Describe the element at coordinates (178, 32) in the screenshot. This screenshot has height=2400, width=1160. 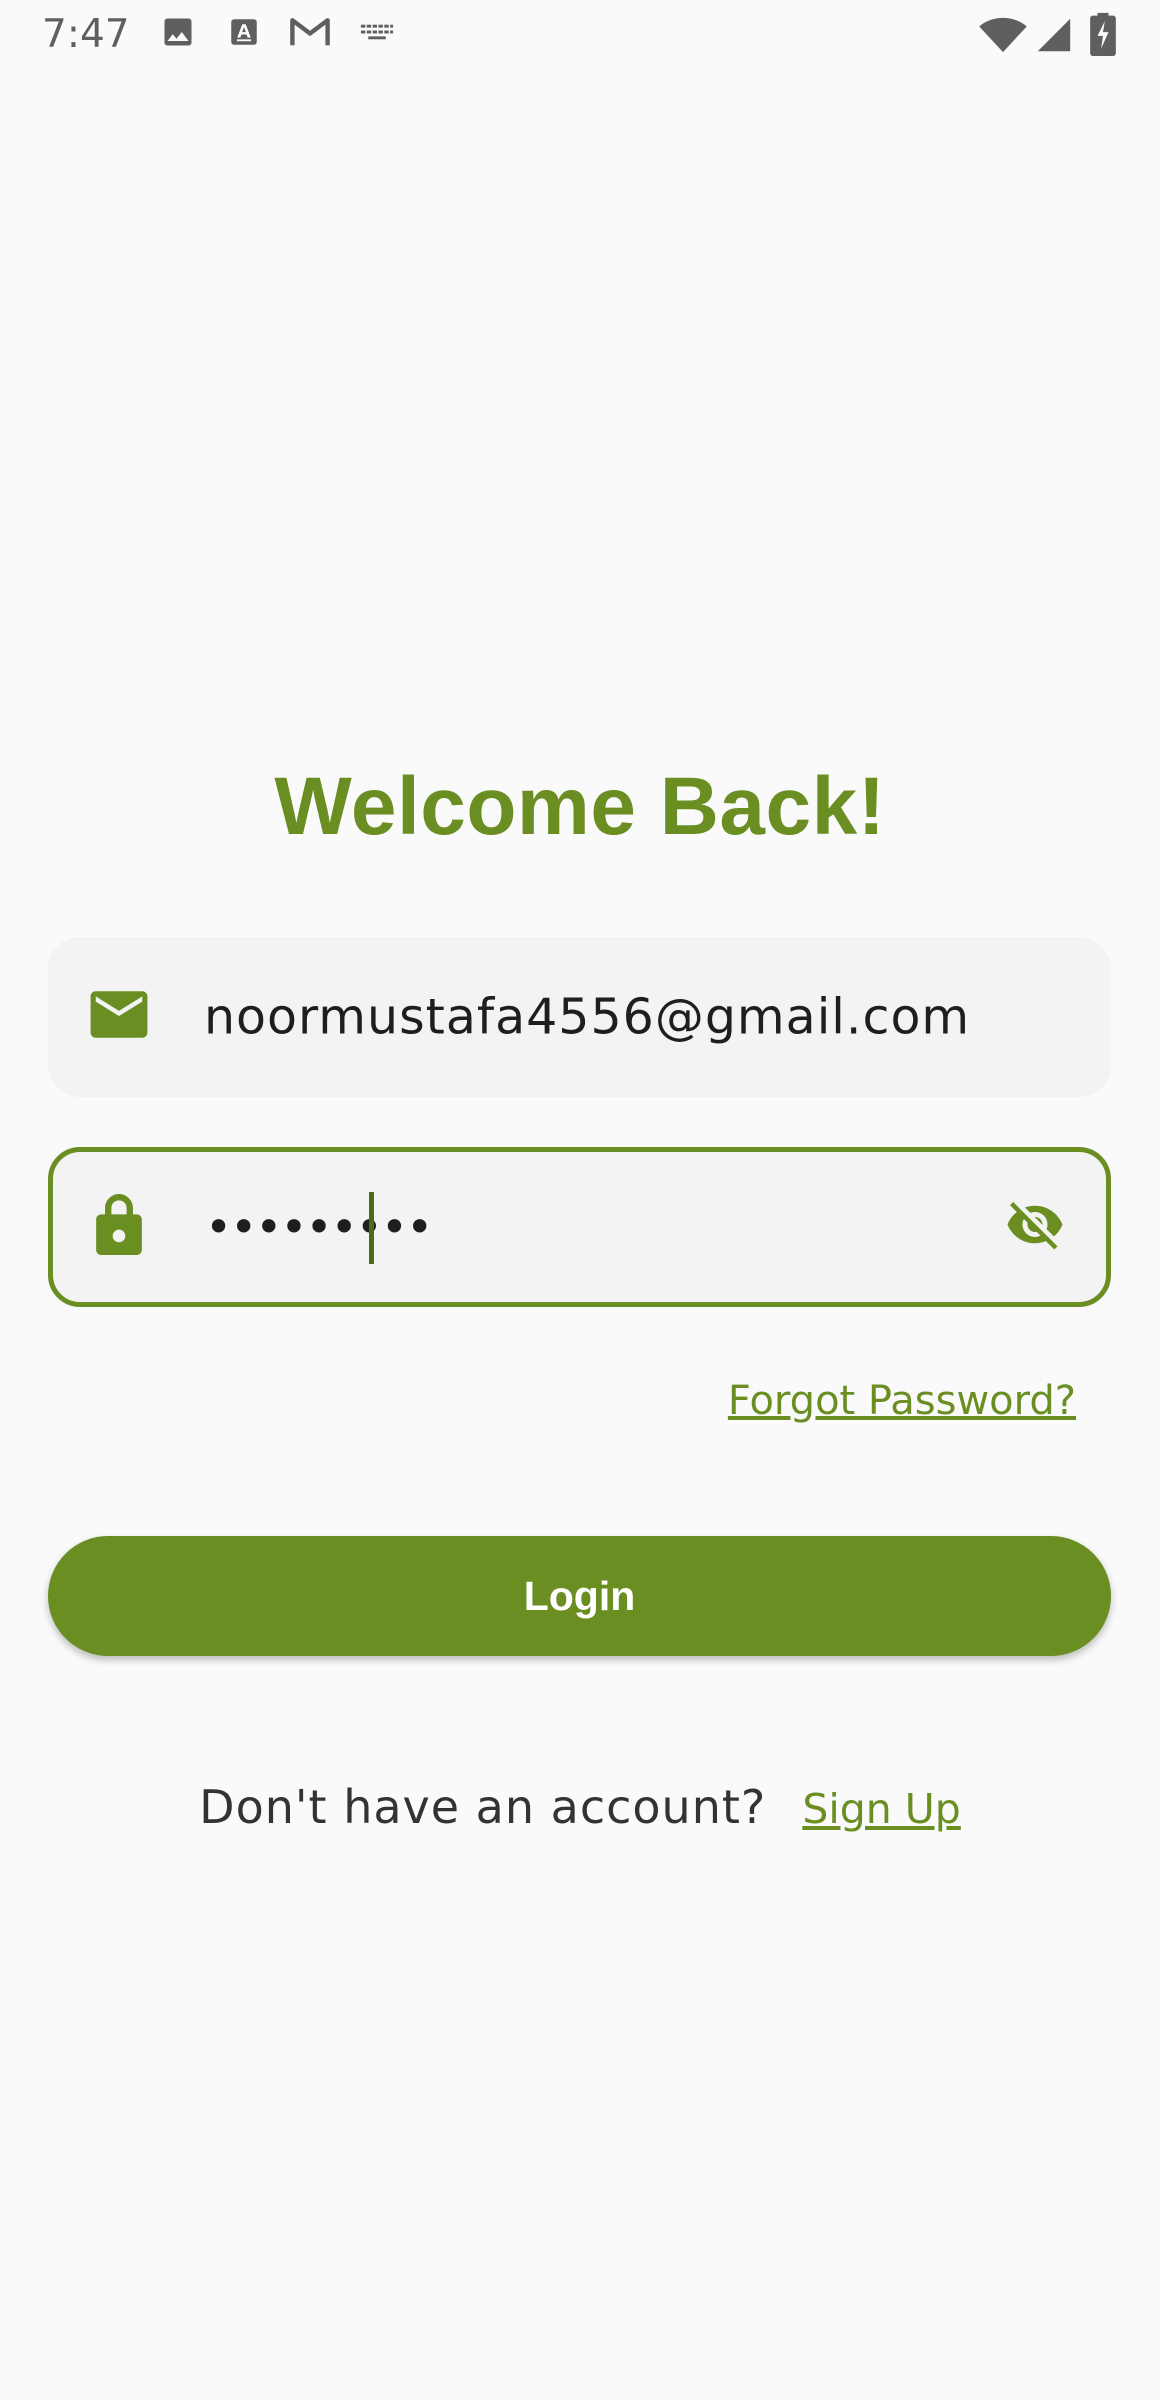
I see `image-icon` at that location.